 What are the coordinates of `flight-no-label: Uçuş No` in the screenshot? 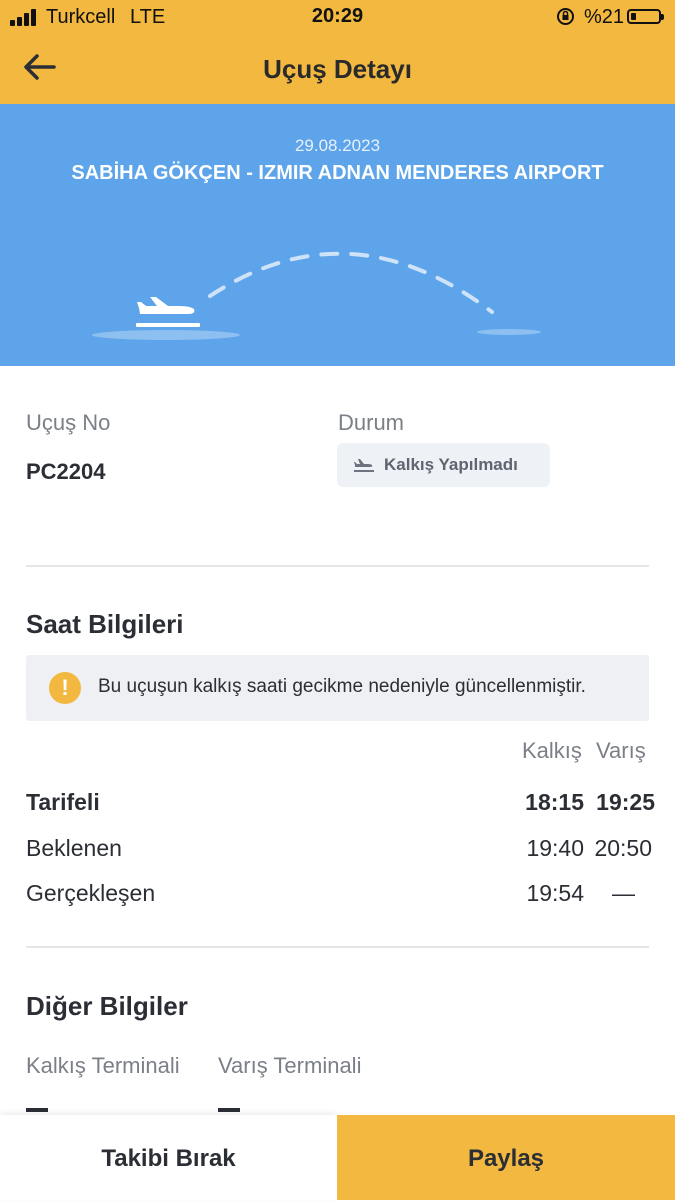 It's located at (68, 422).